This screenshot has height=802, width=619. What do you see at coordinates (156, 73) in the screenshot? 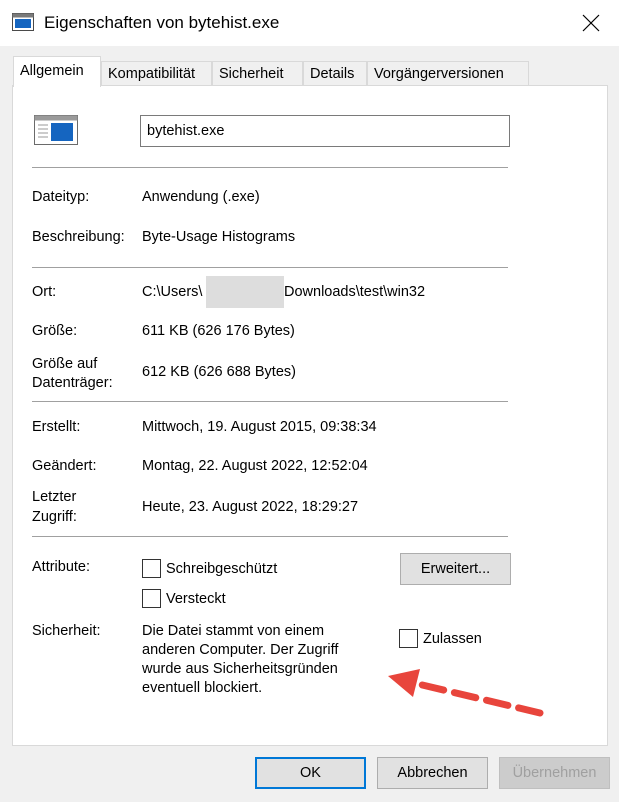
I see `tab-kompatibilitaet: Kompatibilität` at bounding box center [156, 73].